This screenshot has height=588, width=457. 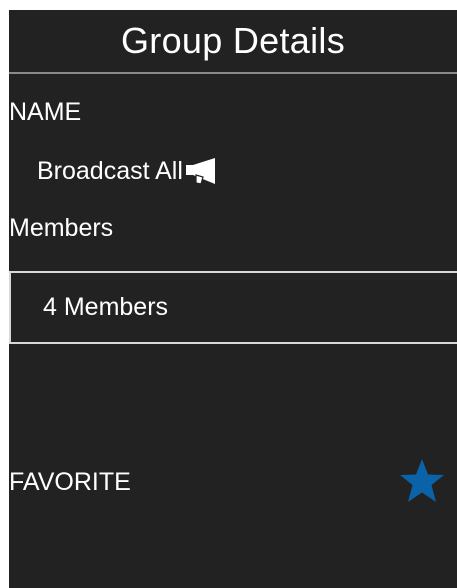 I want to click on group-name-text: Broadcast All, so click(x=110, y=170).